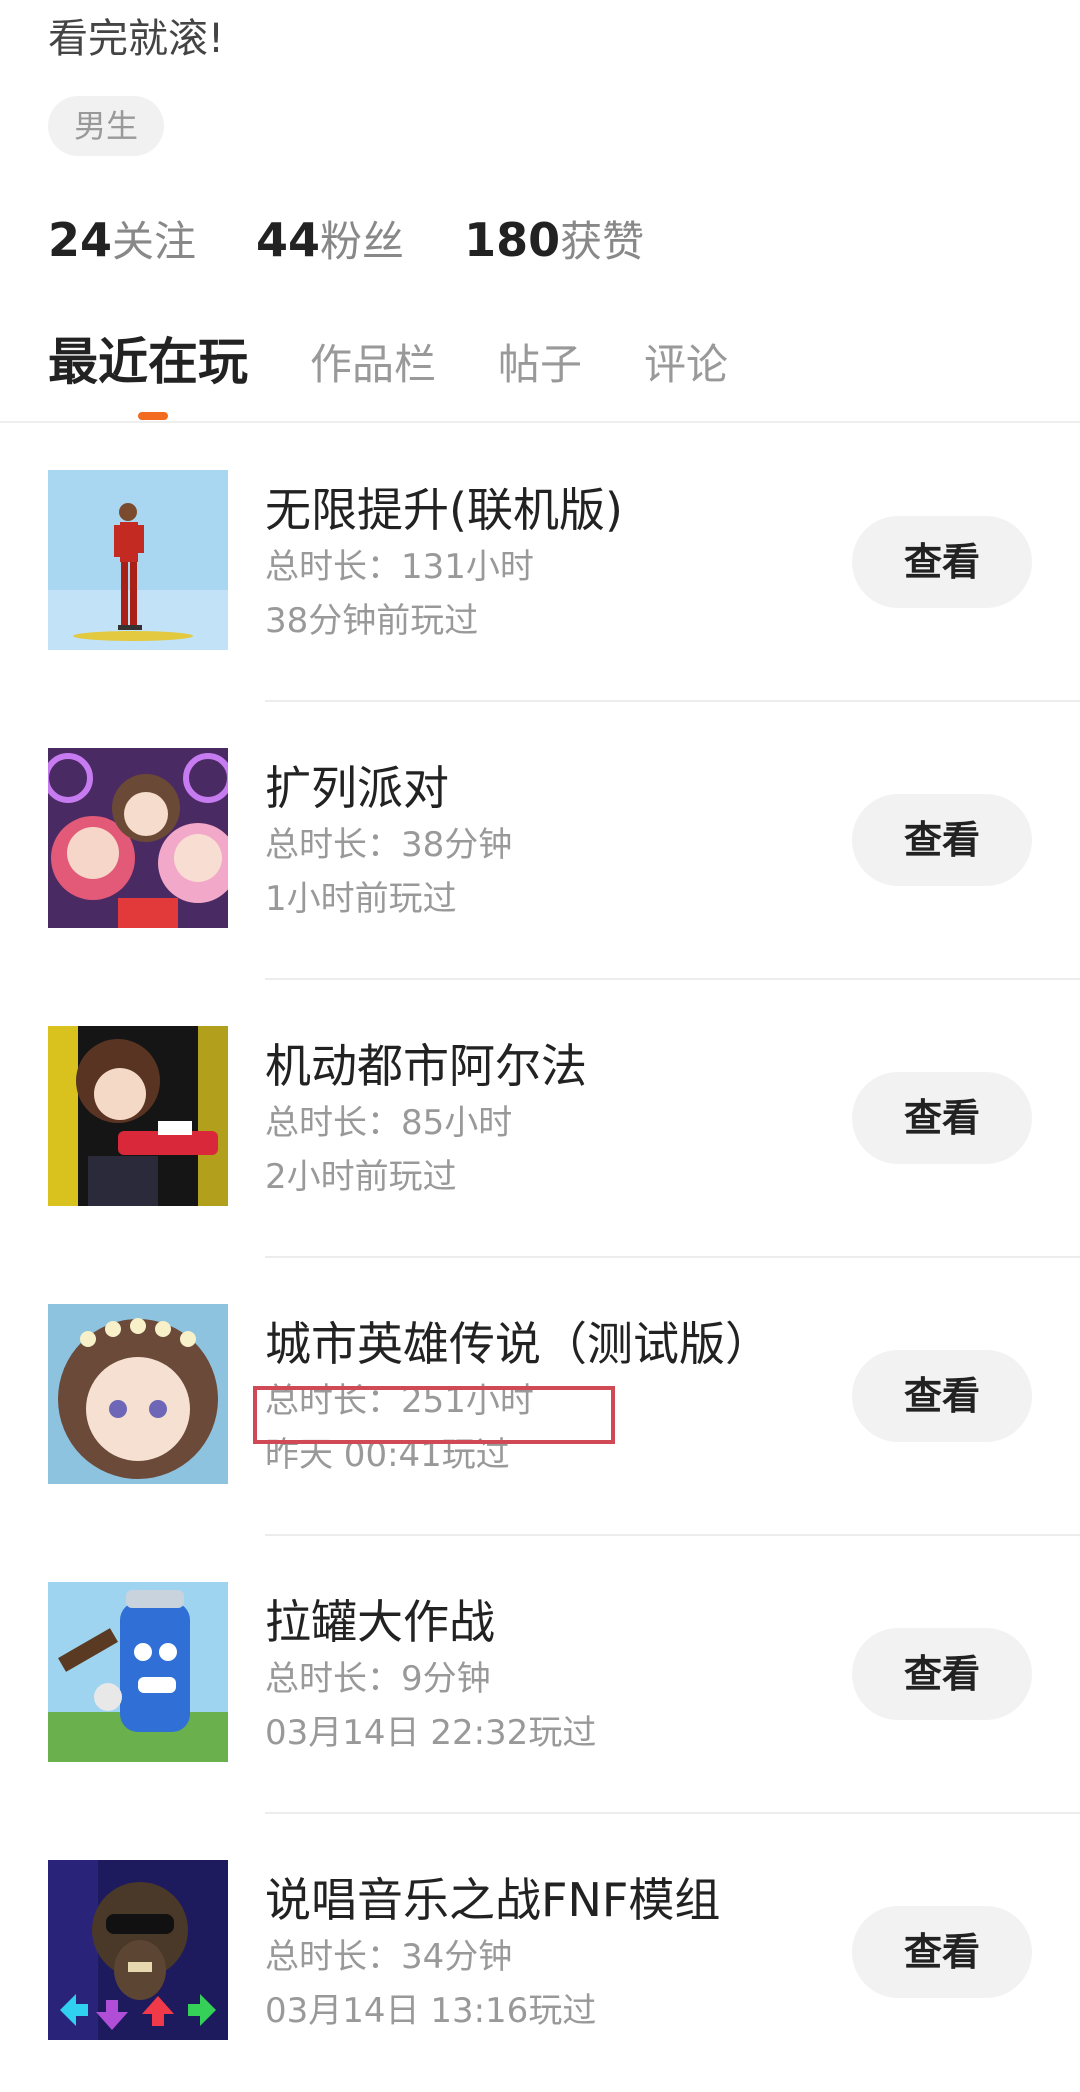 The width and height of the screenshot is (1080, 2092). Describe the element at coordinates (372, 621) in the screenshot. I see `game-last-played: 38分钟前玩过` at that location.